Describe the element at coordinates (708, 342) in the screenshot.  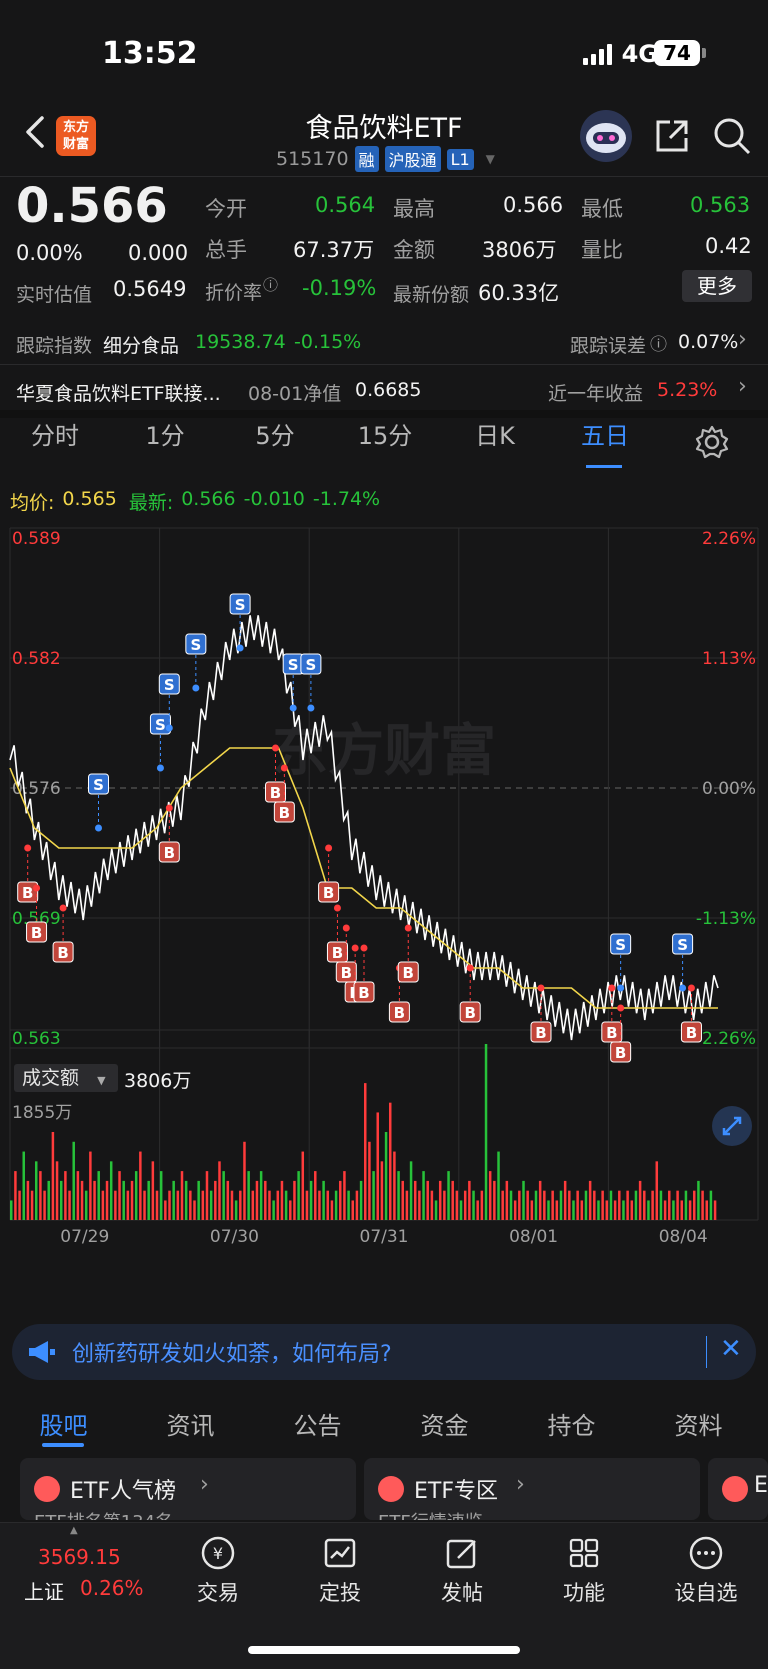
I see `tracking-error-value: 0.07%` at that location.